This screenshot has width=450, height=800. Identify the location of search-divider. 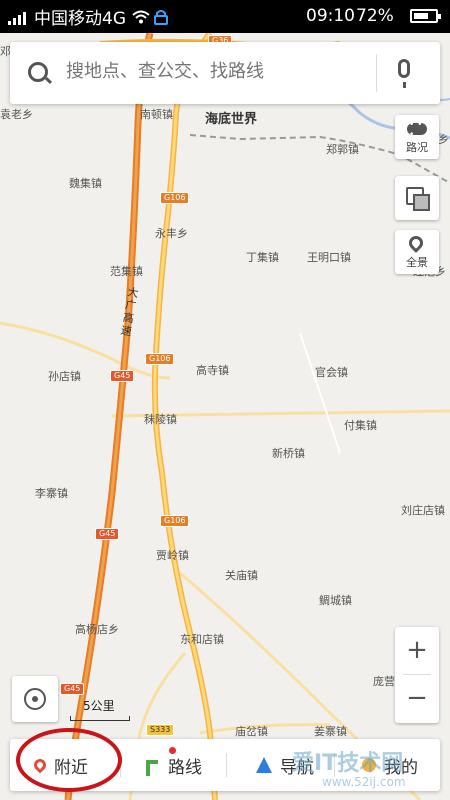
(376, 73).